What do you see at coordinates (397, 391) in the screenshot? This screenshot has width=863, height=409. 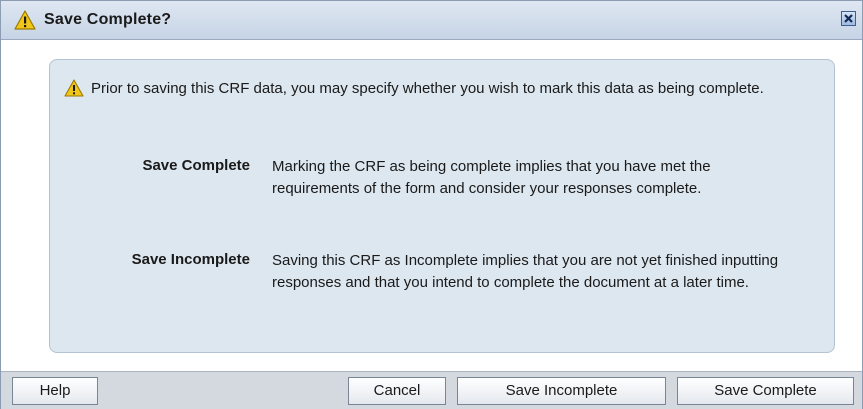 I see `cancel-button: Cancel` at bounding box center [397, 391].